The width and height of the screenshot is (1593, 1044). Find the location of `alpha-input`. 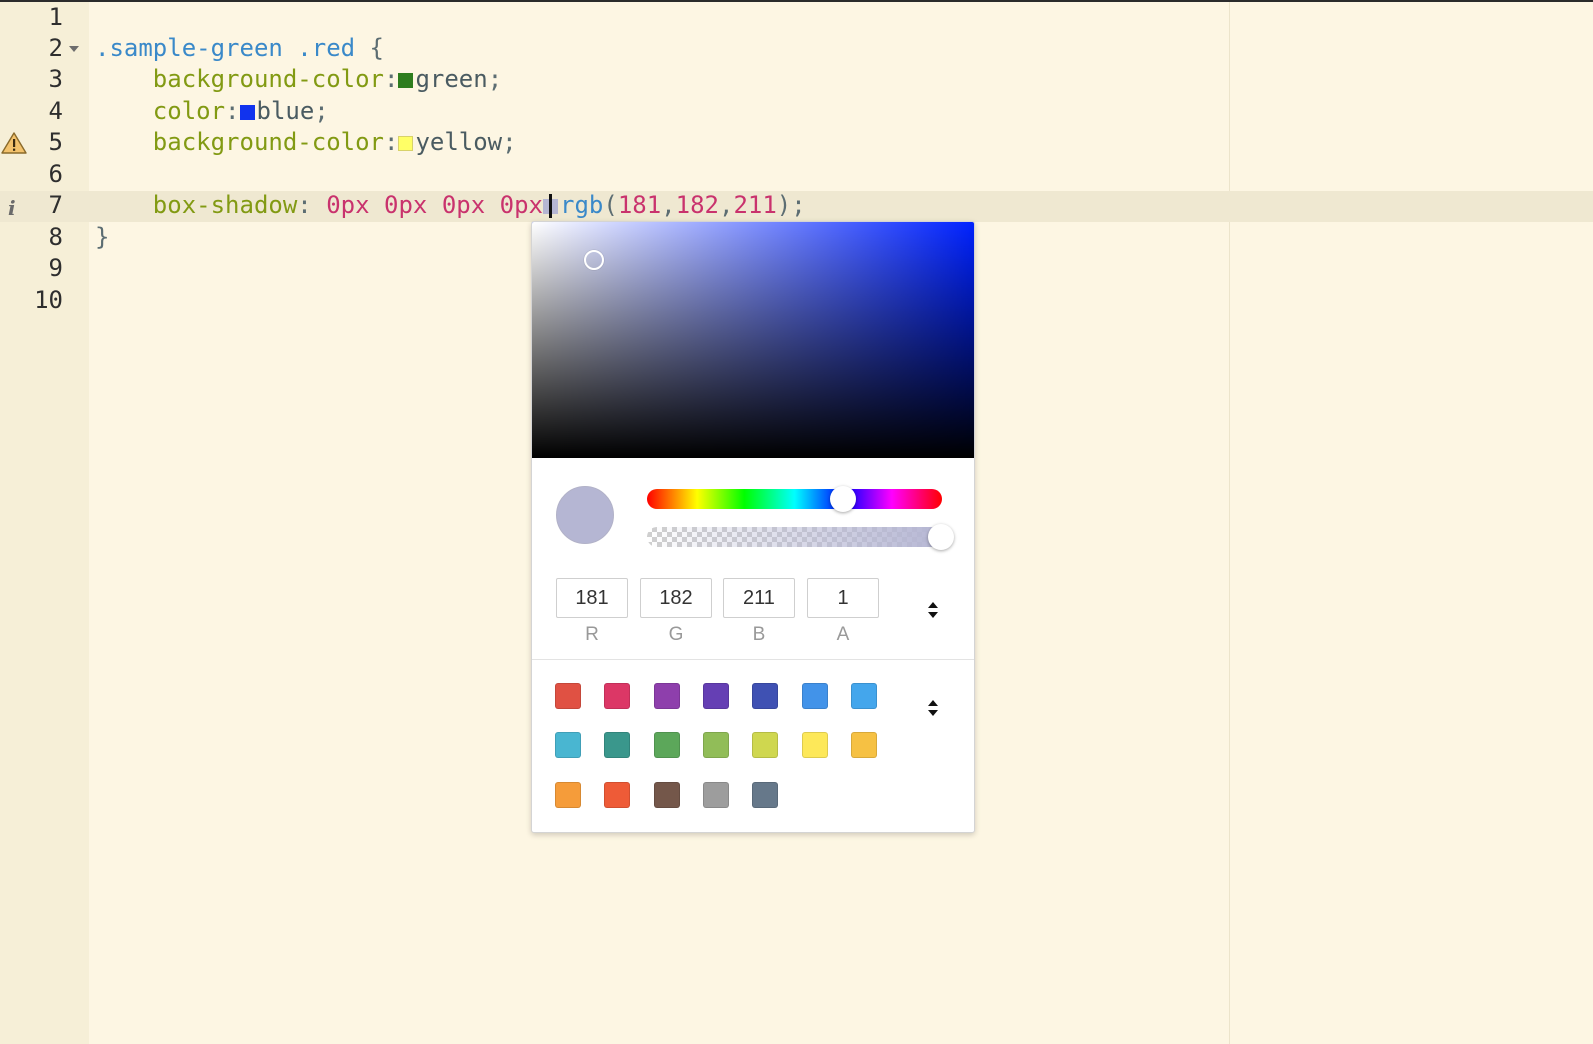

alpha-input is located at coordinates (843, 598).